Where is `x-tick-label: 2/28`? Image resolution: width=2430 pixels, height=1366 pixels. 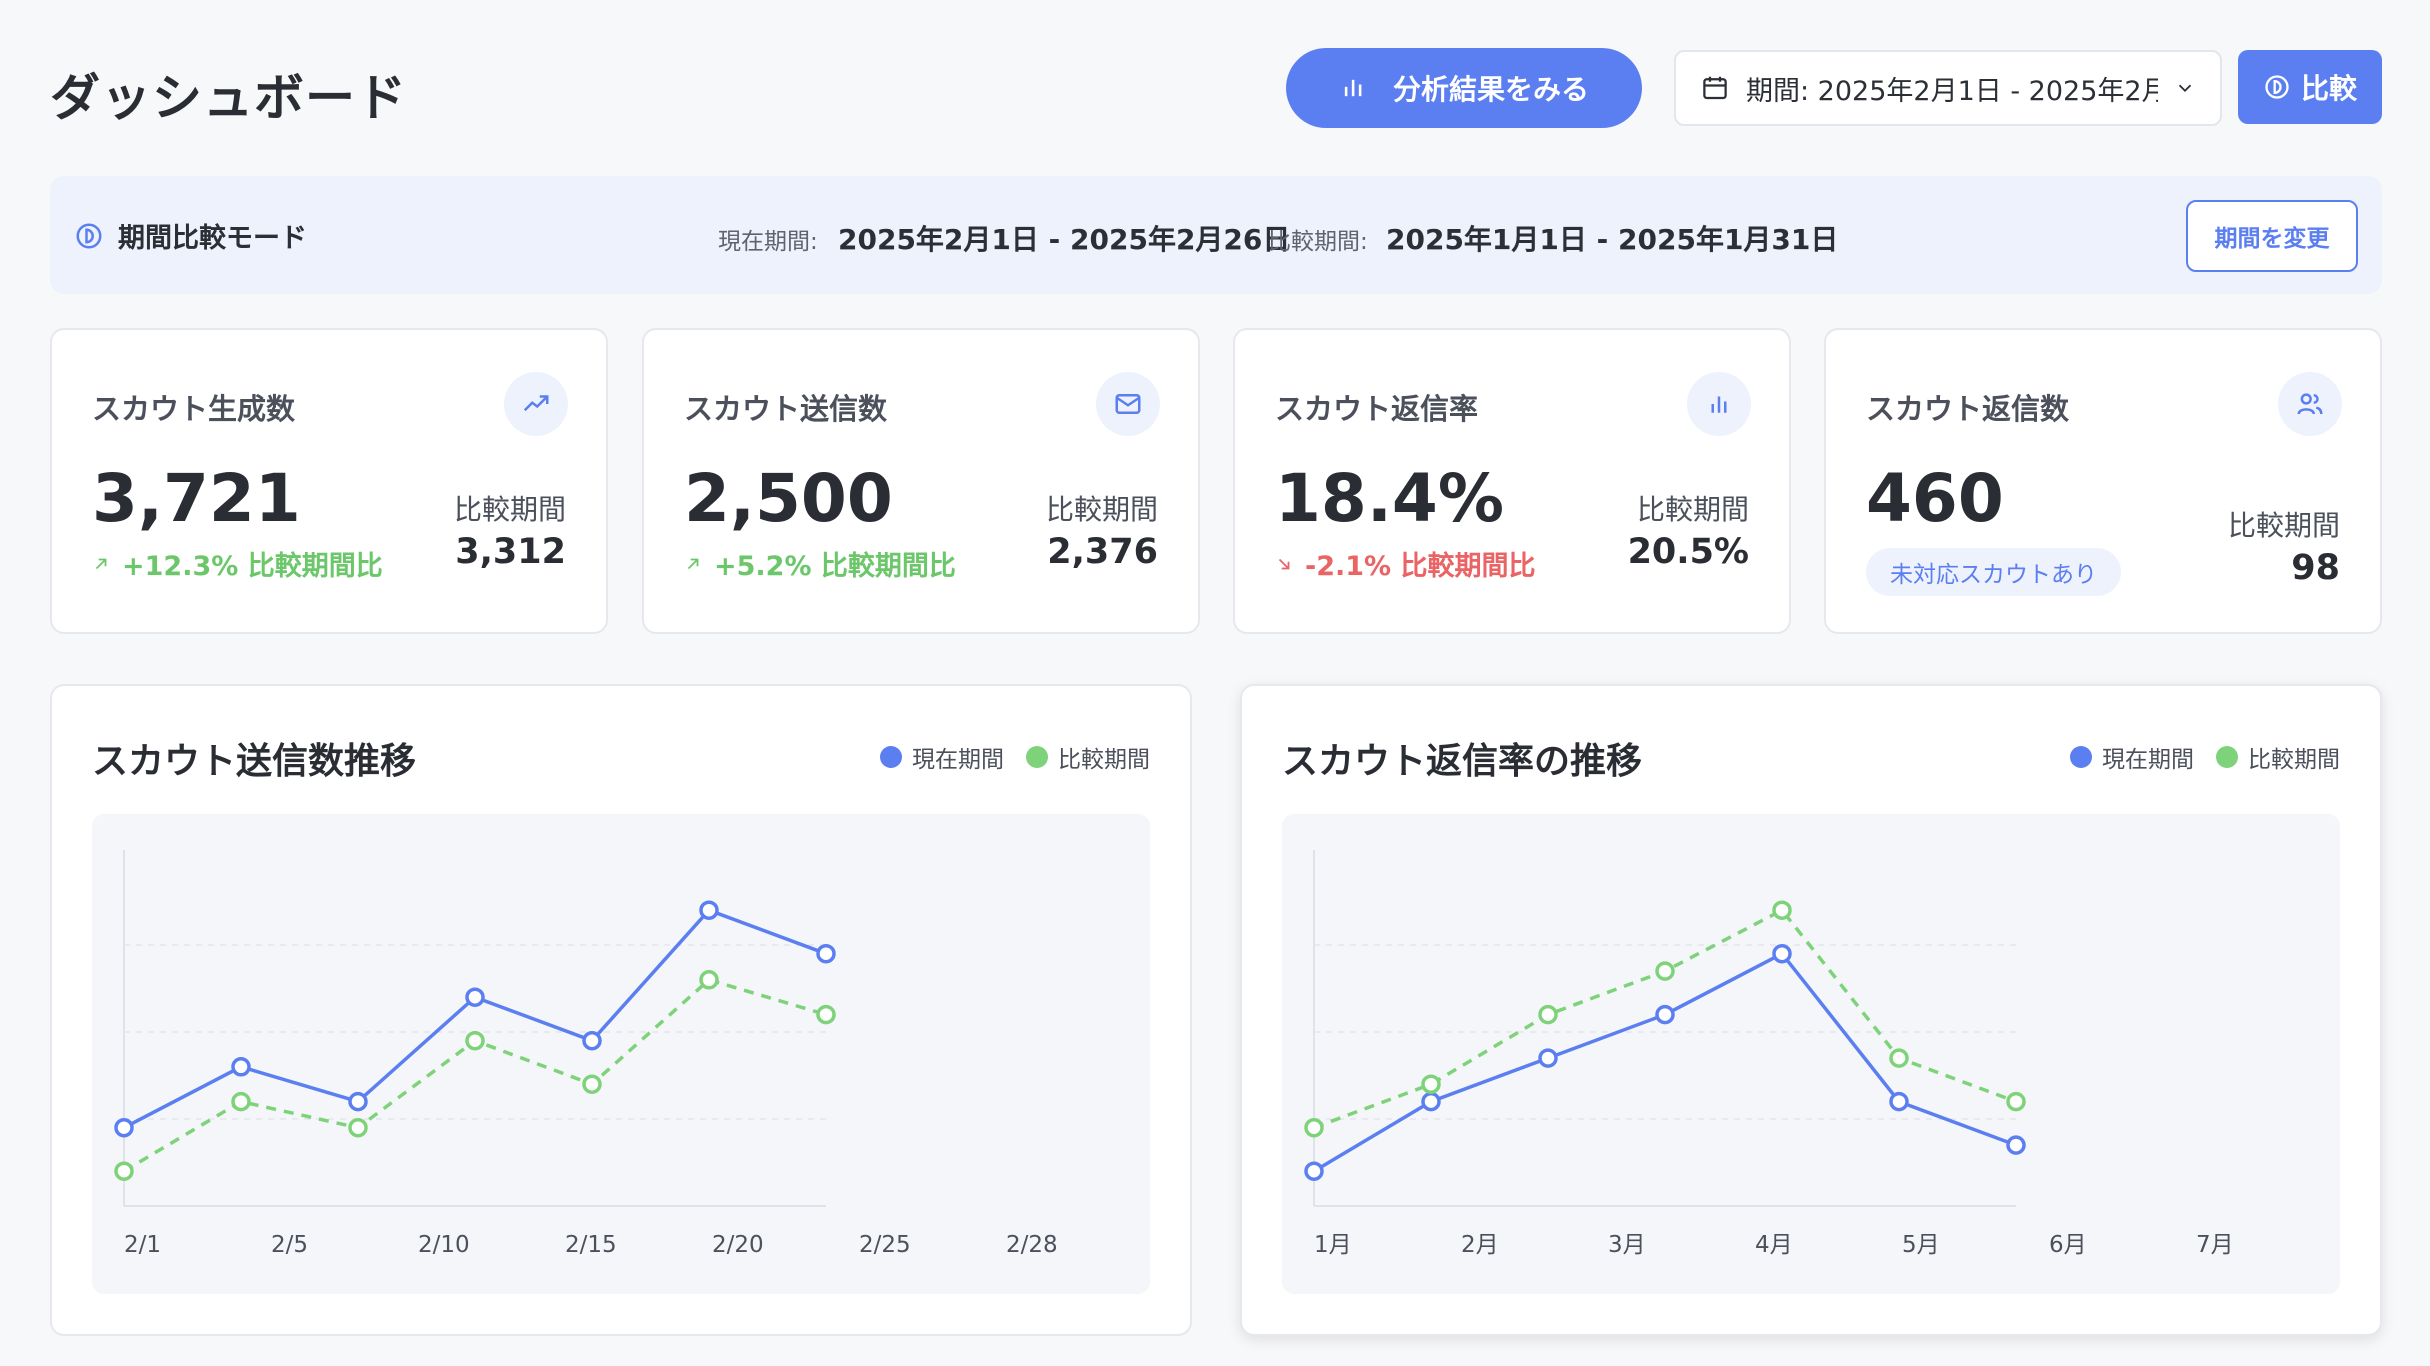 x-tick-label: 2/28 is located at coordinates (1032, 1245).